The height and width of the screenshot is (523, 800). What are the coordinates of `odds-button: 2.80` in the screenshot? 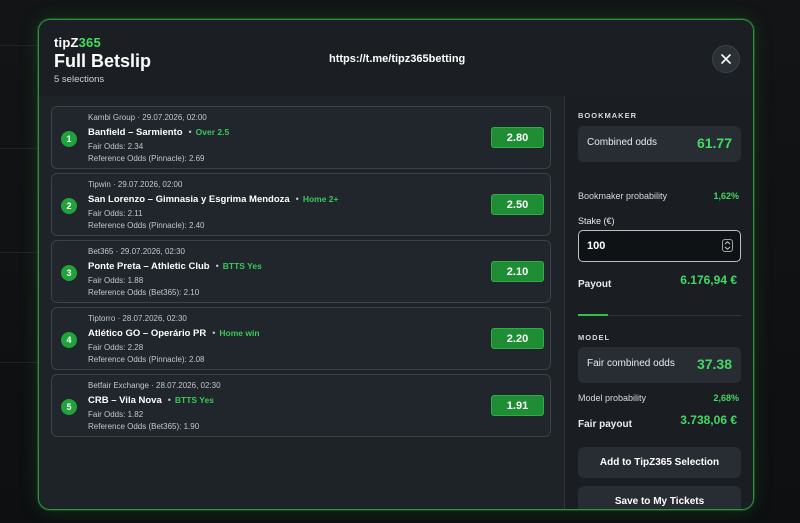 It's located at (517, 137).